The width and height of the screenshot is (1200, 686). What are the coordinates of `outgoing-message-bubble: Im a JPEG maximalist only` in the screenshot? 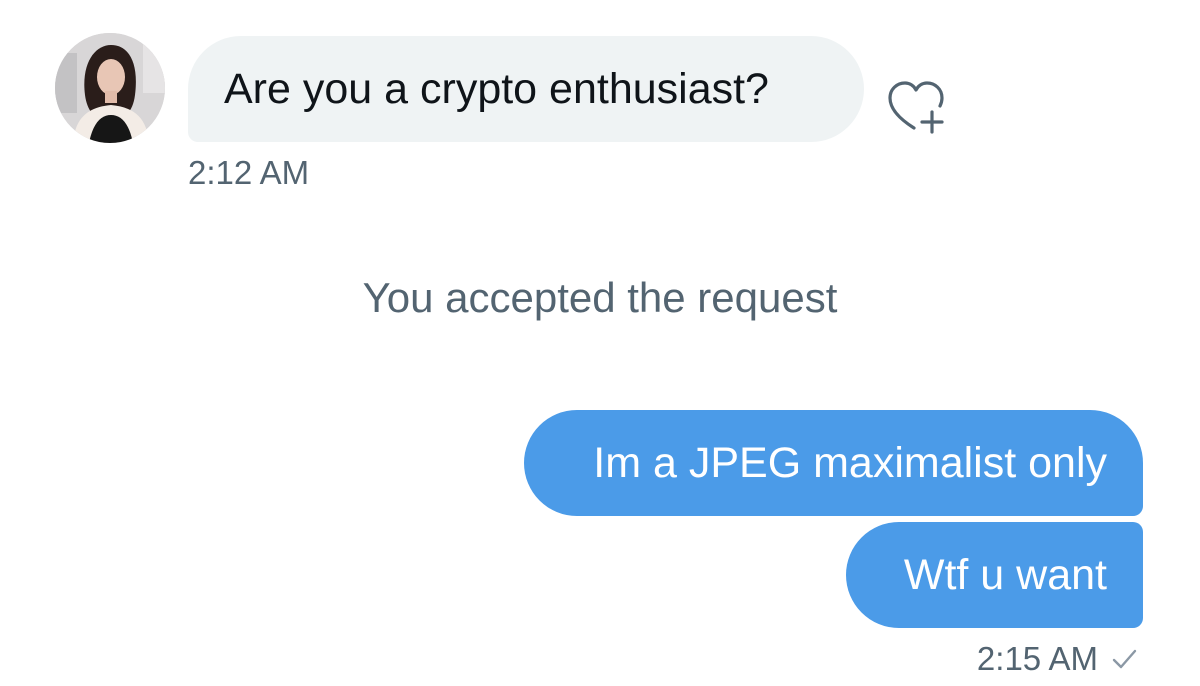 It's located at (833, 463).